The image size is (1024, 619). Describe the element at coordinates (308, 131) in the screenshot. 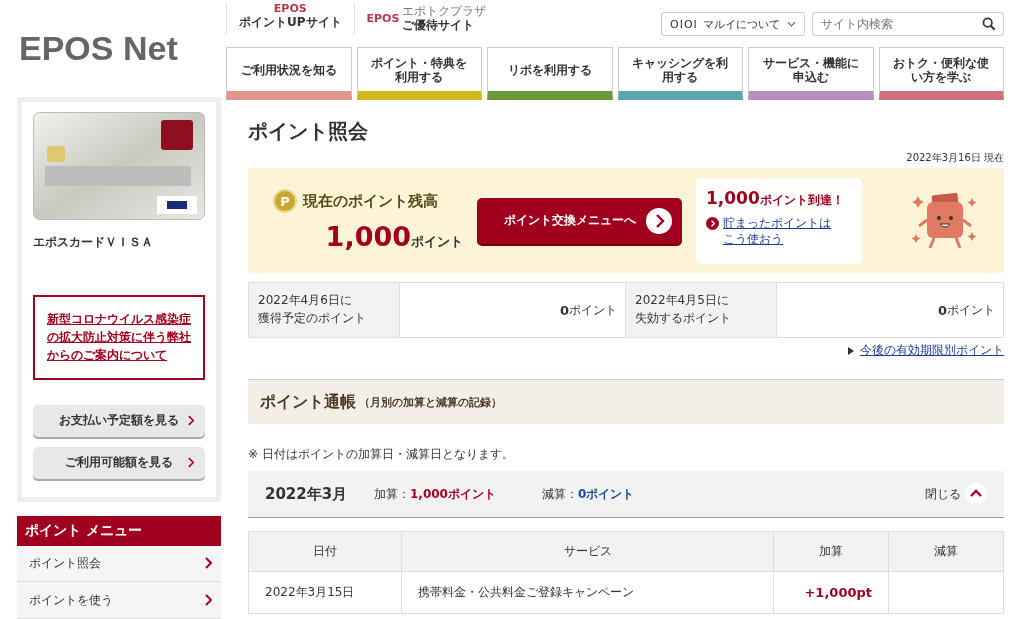

I see `page-title: ポイント照会` at that location.